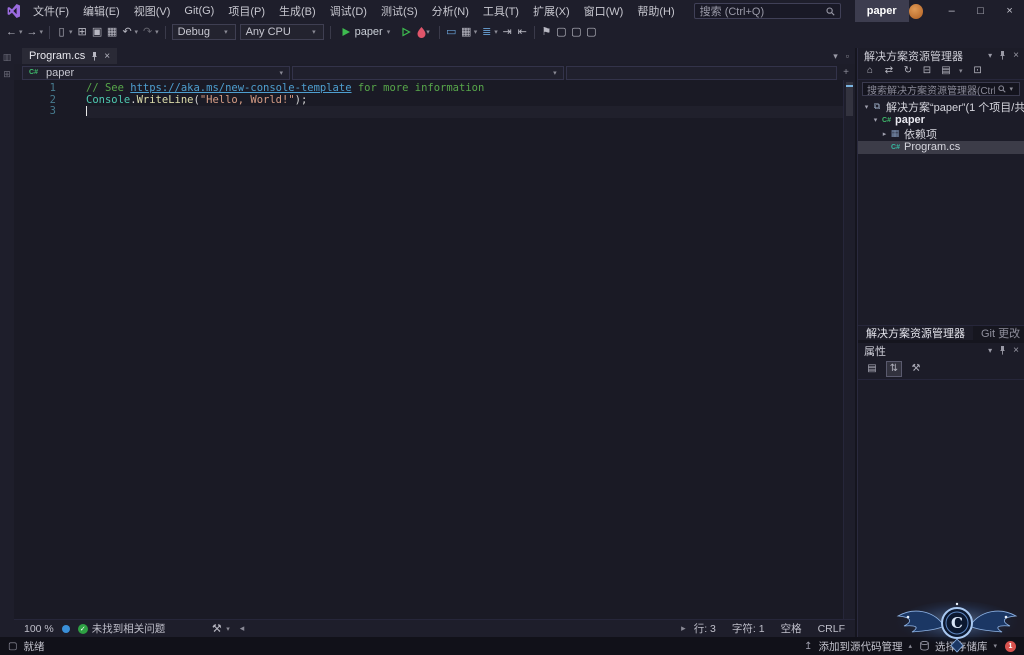 The width and height of the screenshot is (1024, 655). Describe the element at coordinates (941, 147) in the screenshot. I see `tree-item: C# Program.cs` at that location.